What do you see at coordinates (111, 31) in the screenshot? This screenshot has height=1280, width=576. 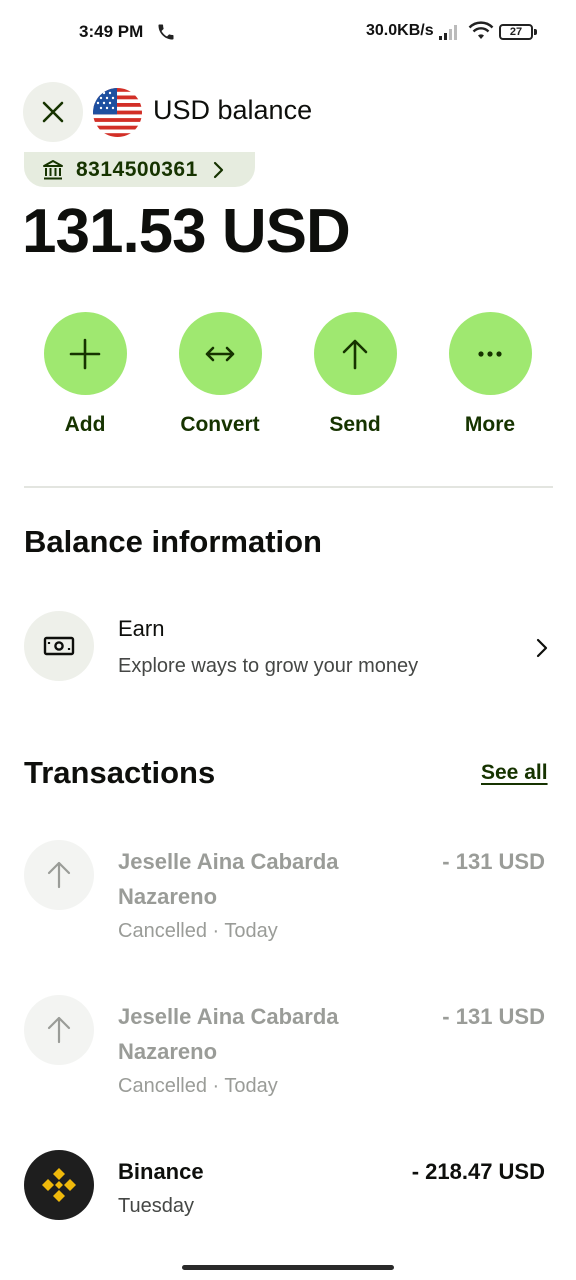 I see `status-time: 3:49 PM` at bounding box center [111, 31].